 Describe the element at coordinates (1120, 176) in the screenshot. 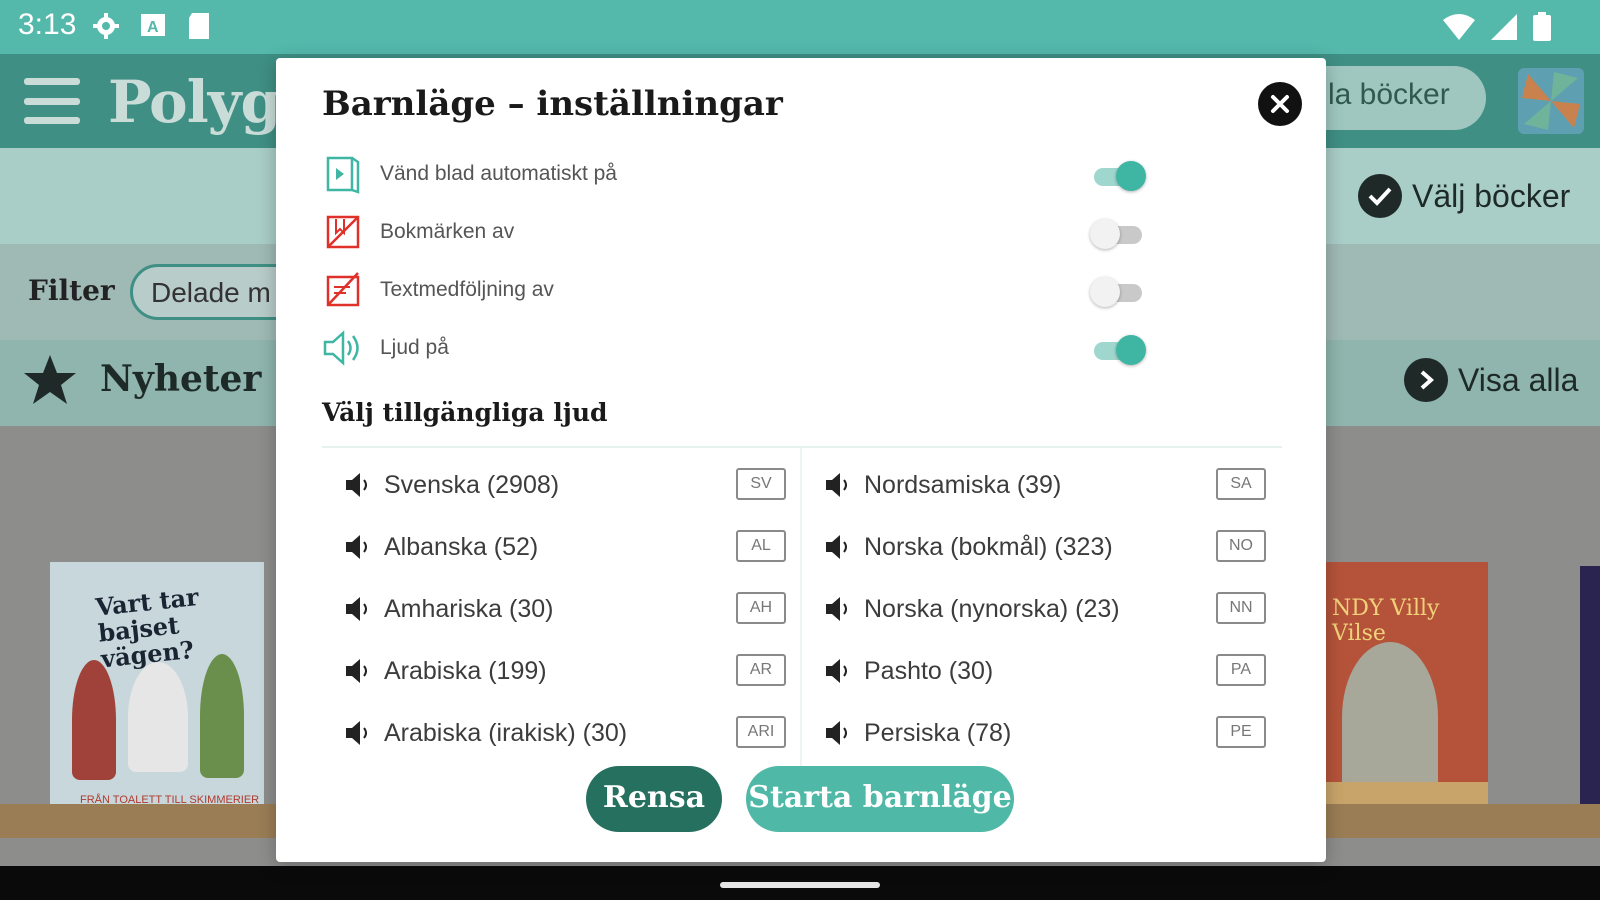

I see `auto-page-turn-toggle` at that location.